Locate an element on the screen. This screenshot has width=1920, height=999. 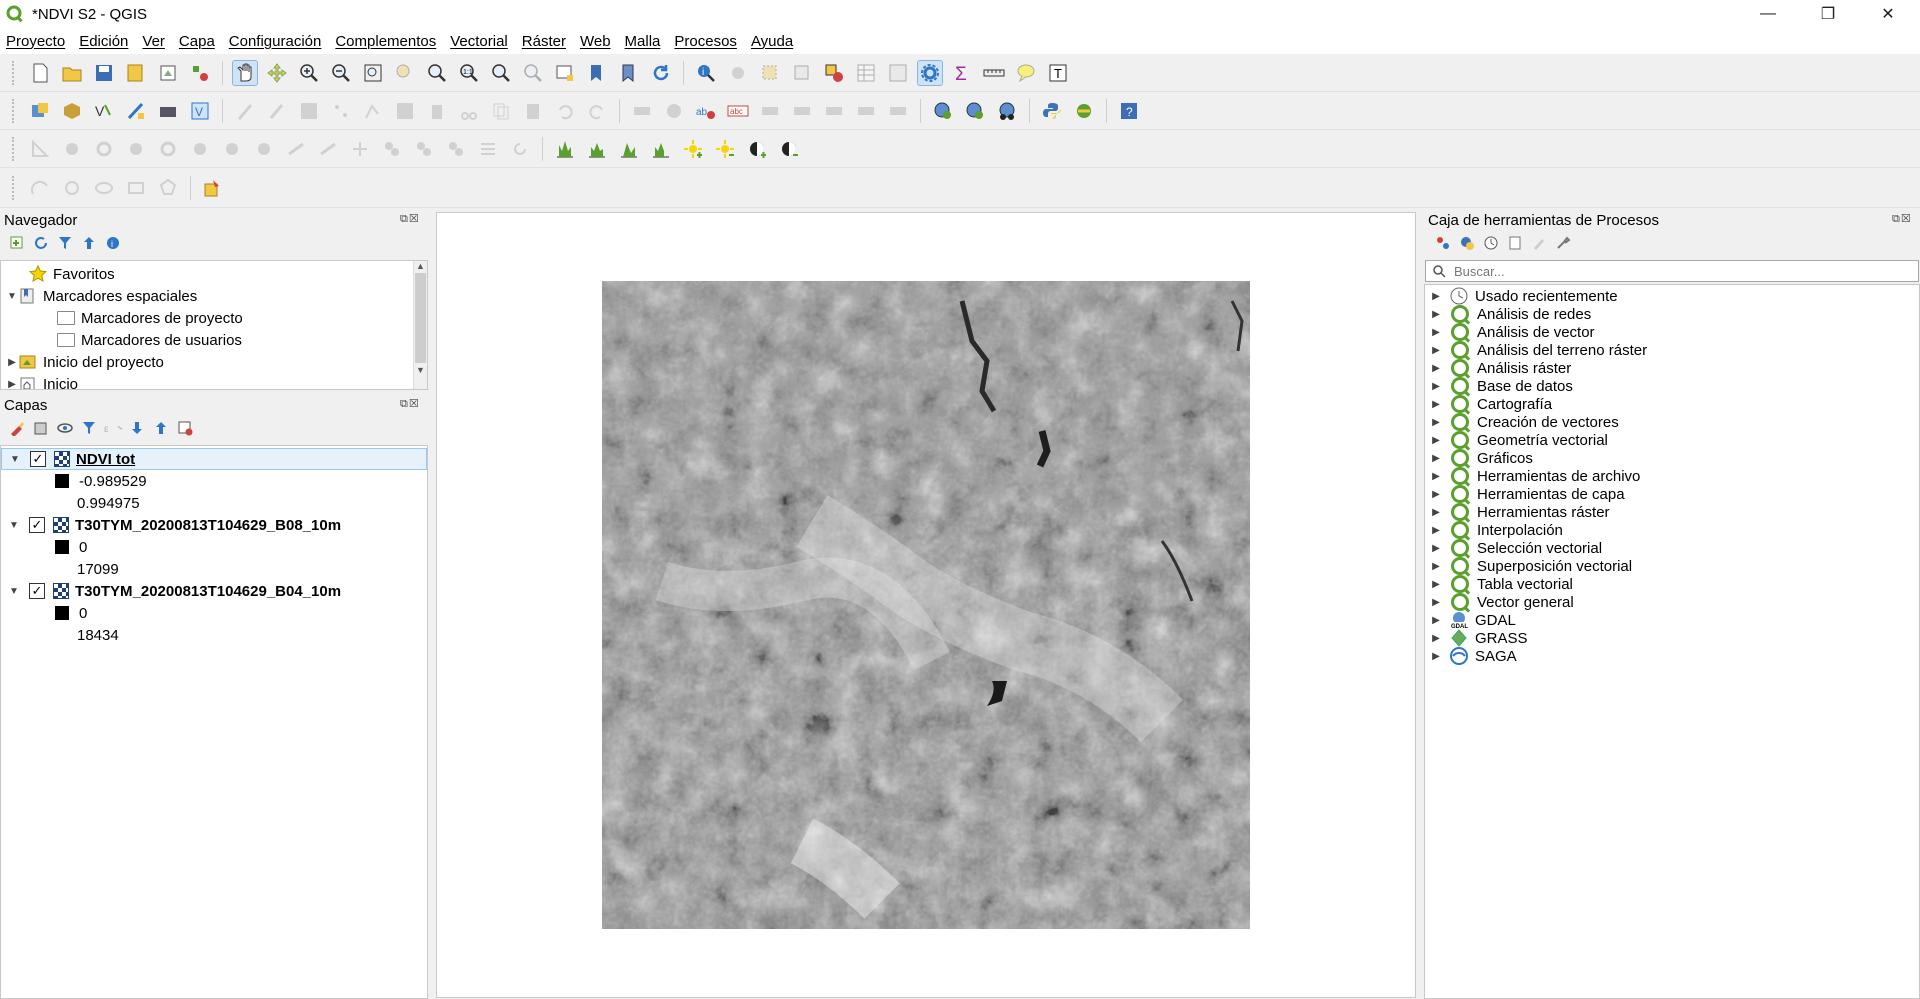
pan-to-selection-icon is located at coordinates (277, 73).